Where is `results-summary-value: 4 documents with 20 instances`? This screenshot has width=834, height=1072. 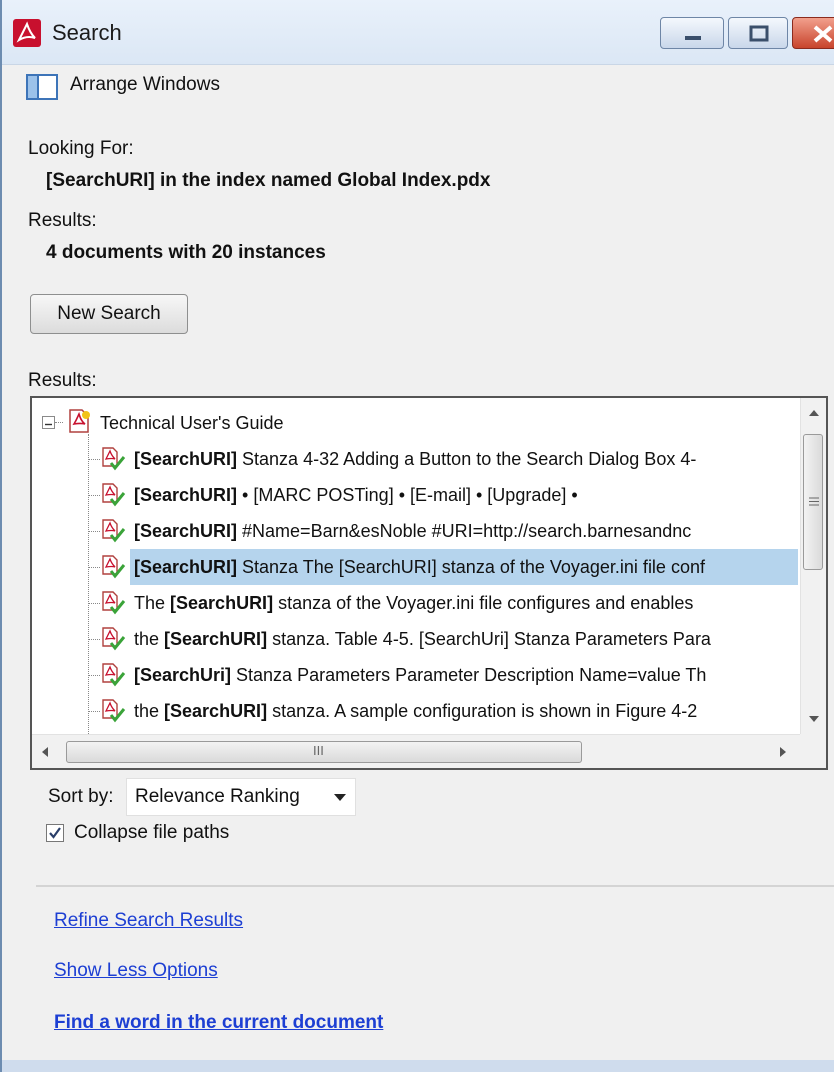 results-summary-value: 4 documents with 20 instances is located at coordinates (186, 252).